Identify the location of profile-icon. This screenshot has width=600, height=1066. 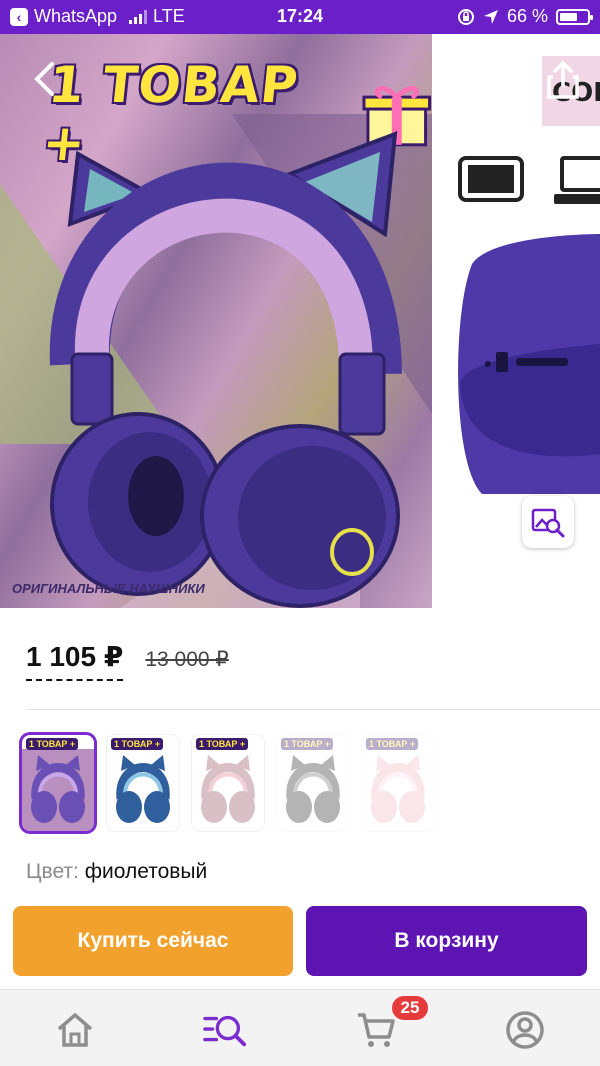
(525, 1030).